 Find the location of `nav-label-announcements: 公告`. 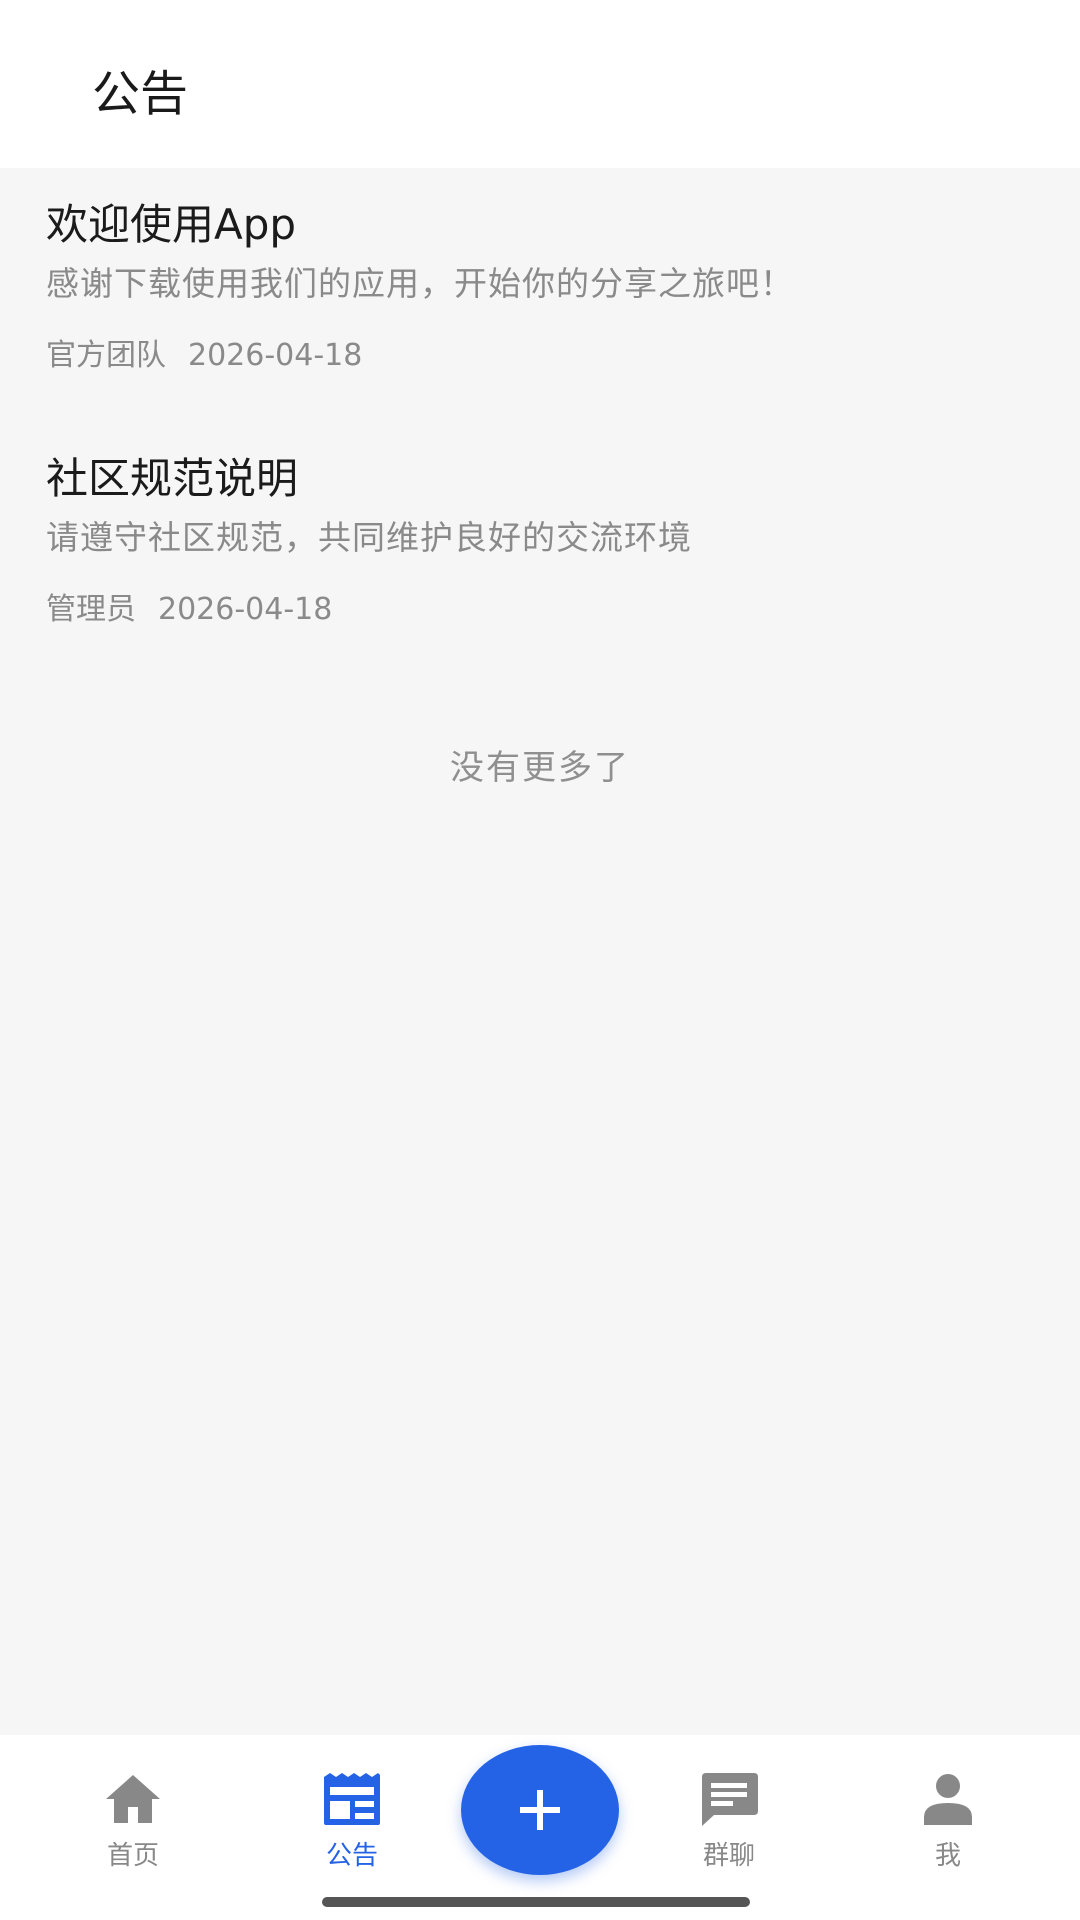

nav-label-announcements: 公告 is located at coordinates (351, 1856).